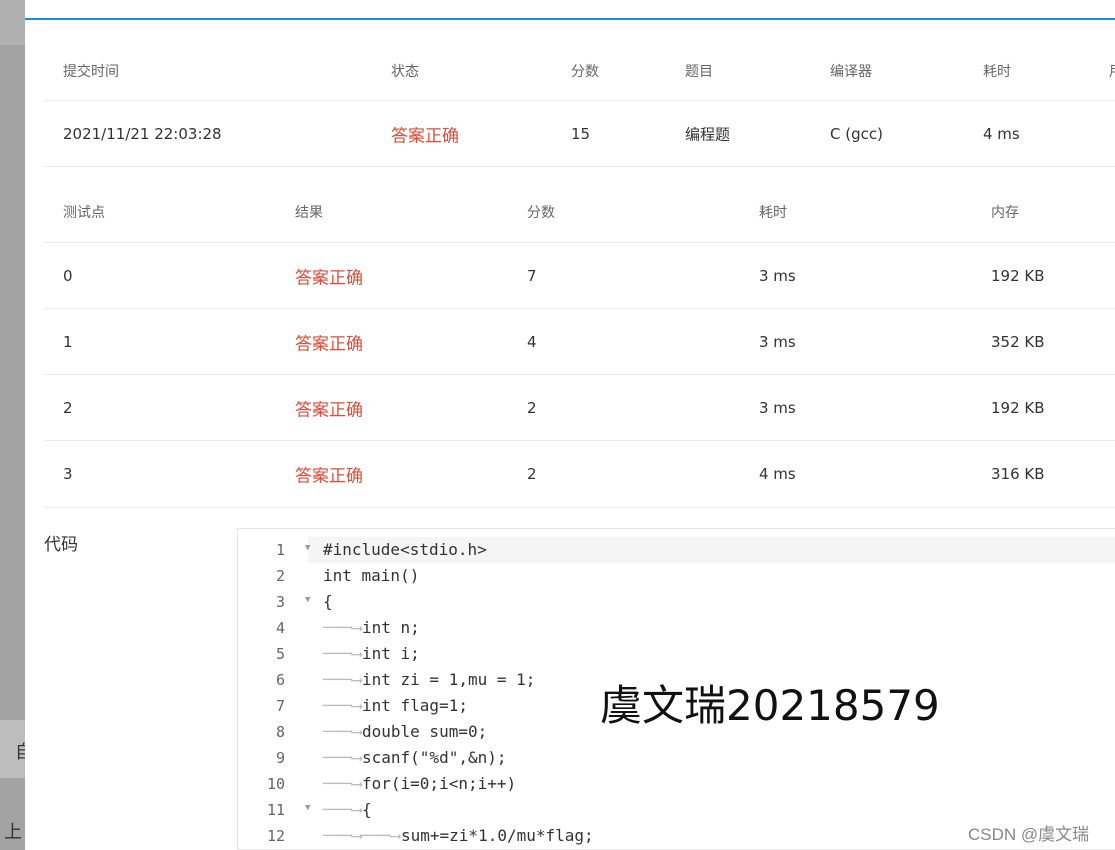 This screenshot has width=1115, height=850. I want to click on table-row: 3 答案正确 2 4 ms 316 KB, so click(579, 474).